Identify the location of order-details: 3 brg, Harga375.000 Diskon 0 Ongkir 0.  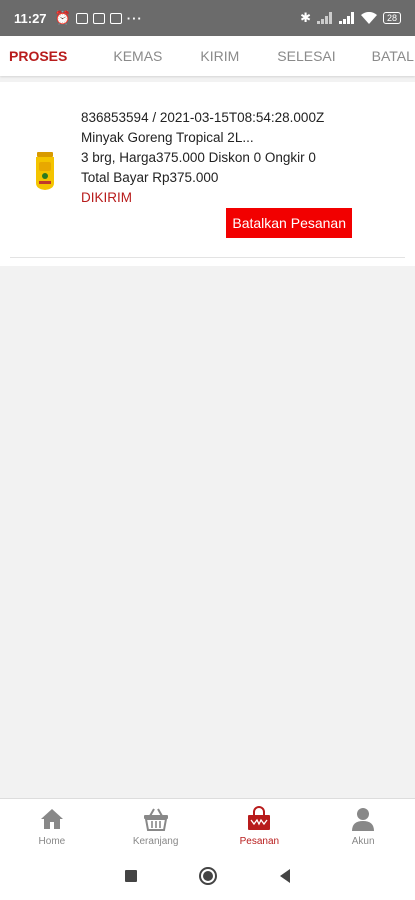
(198, 157).